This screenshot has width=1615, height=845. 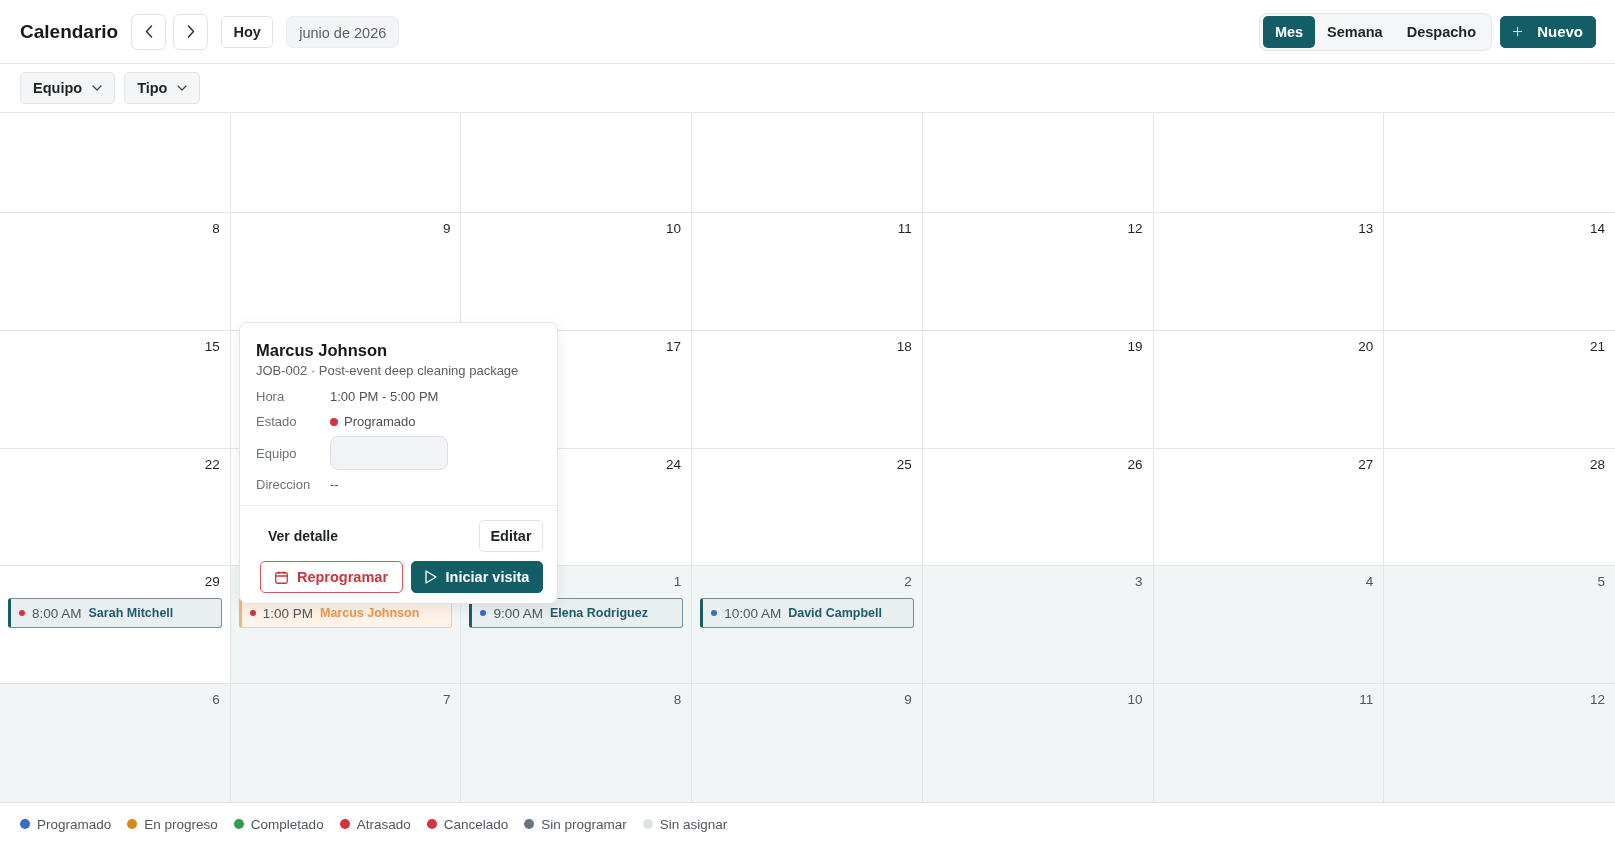 What do you see at coordinates (1038, 389) in the screenshot?
I see `day-cell: 19` at bounding box center [1038, 389].